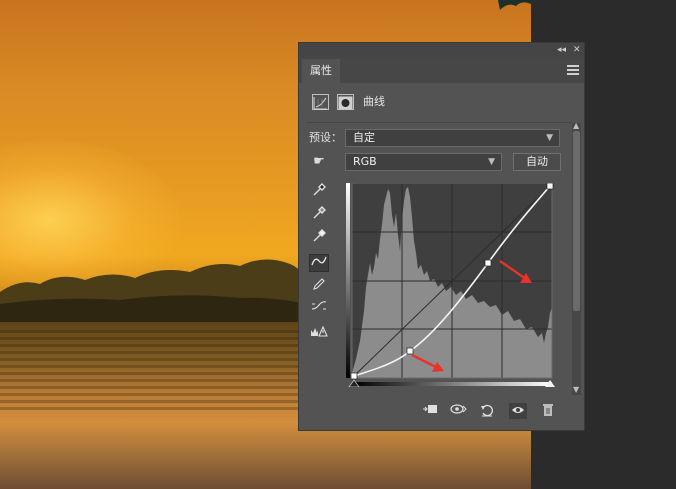 The height and width of the screenshot is (489, 676). Describe the element at coordinates (319, 334) in the screenshot. I see `clipping-warning-icon` at that location.